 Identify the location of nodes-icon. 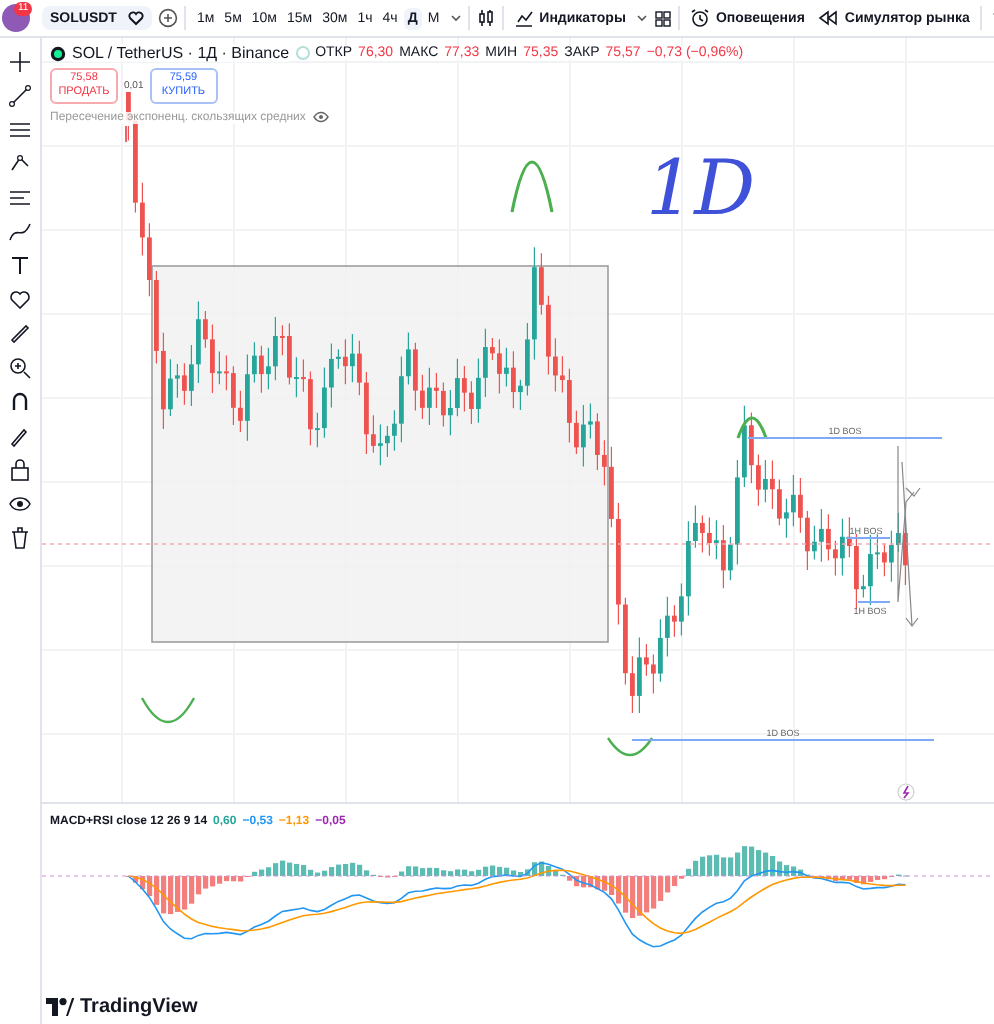
(20, 164).